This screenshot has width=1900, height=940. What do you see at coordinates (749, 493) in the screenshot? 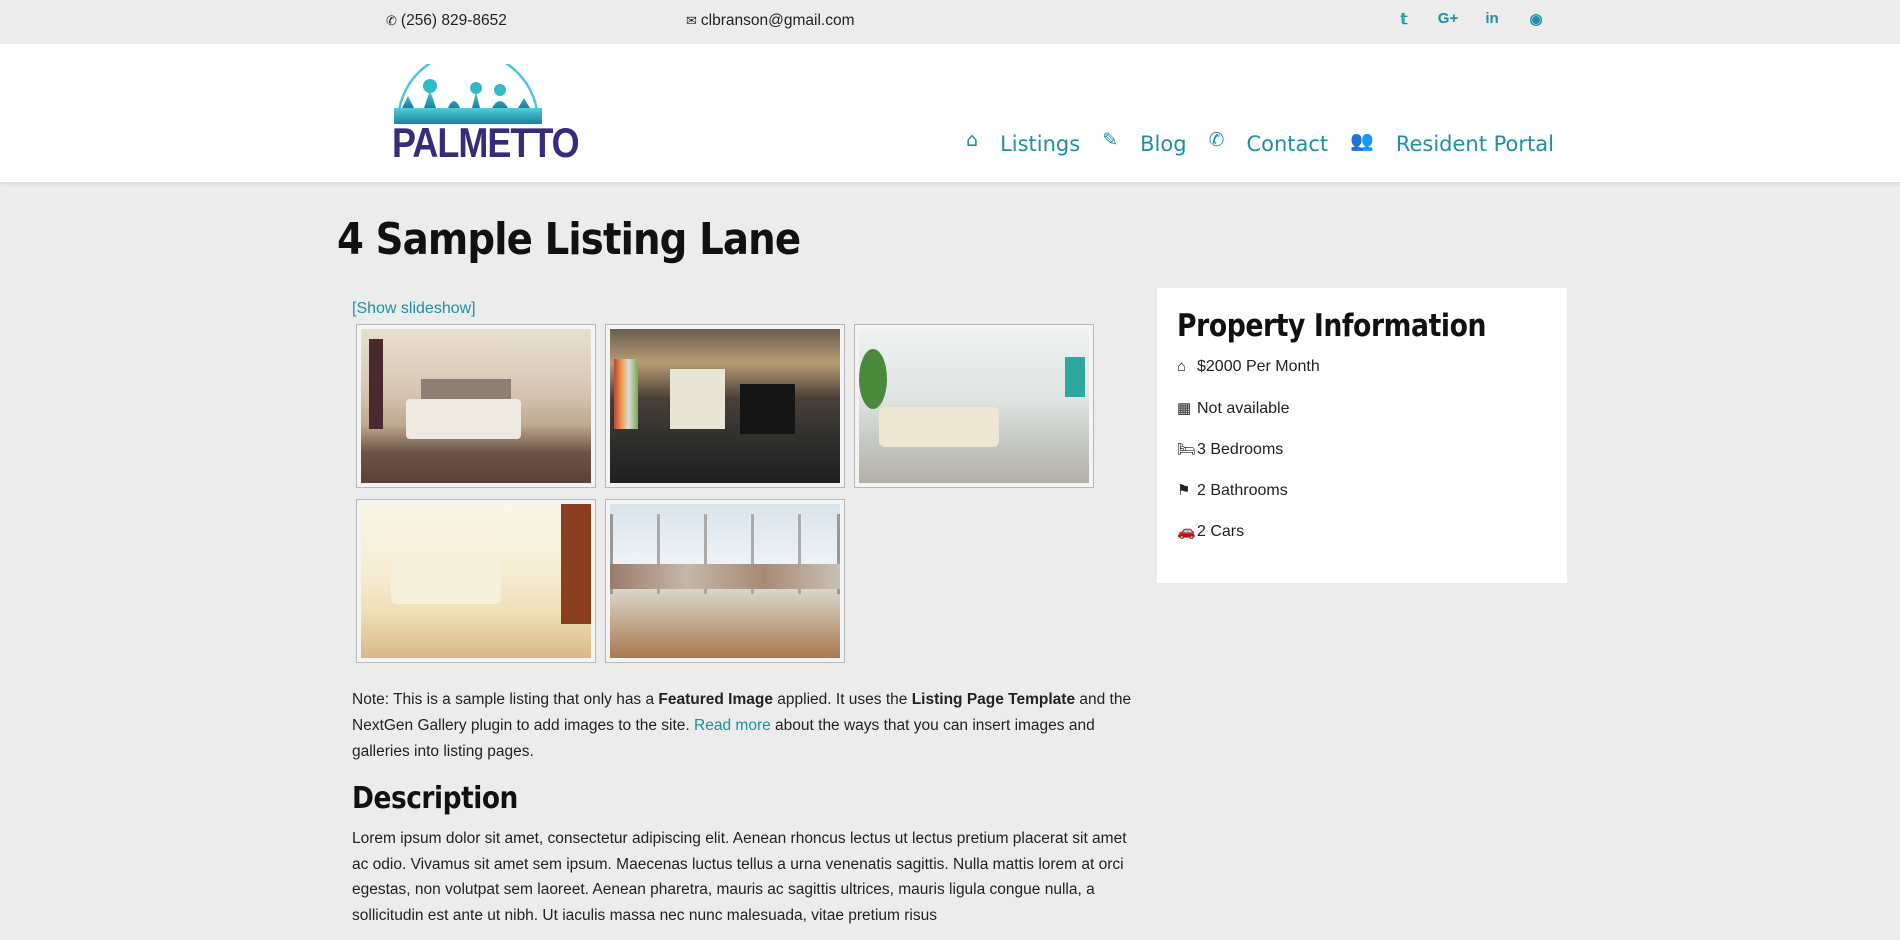
I see `image-gallery` at bounding box center [749, 493].